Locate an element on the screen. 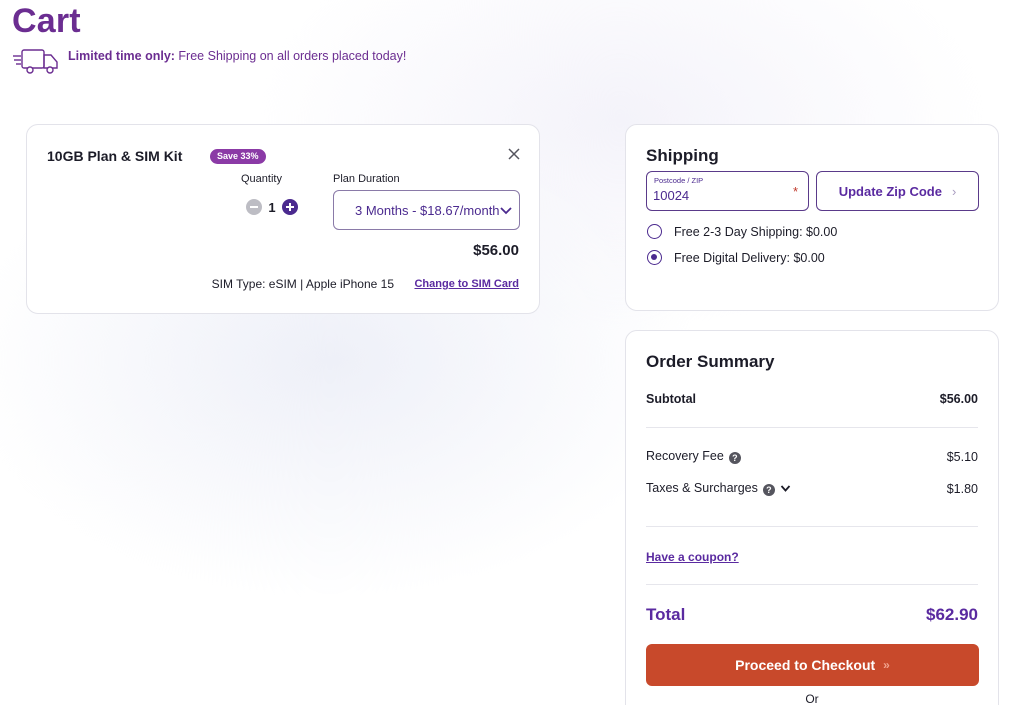  item-title: 10GB Plan & SIM Kit is located at coordinates (115, 156).